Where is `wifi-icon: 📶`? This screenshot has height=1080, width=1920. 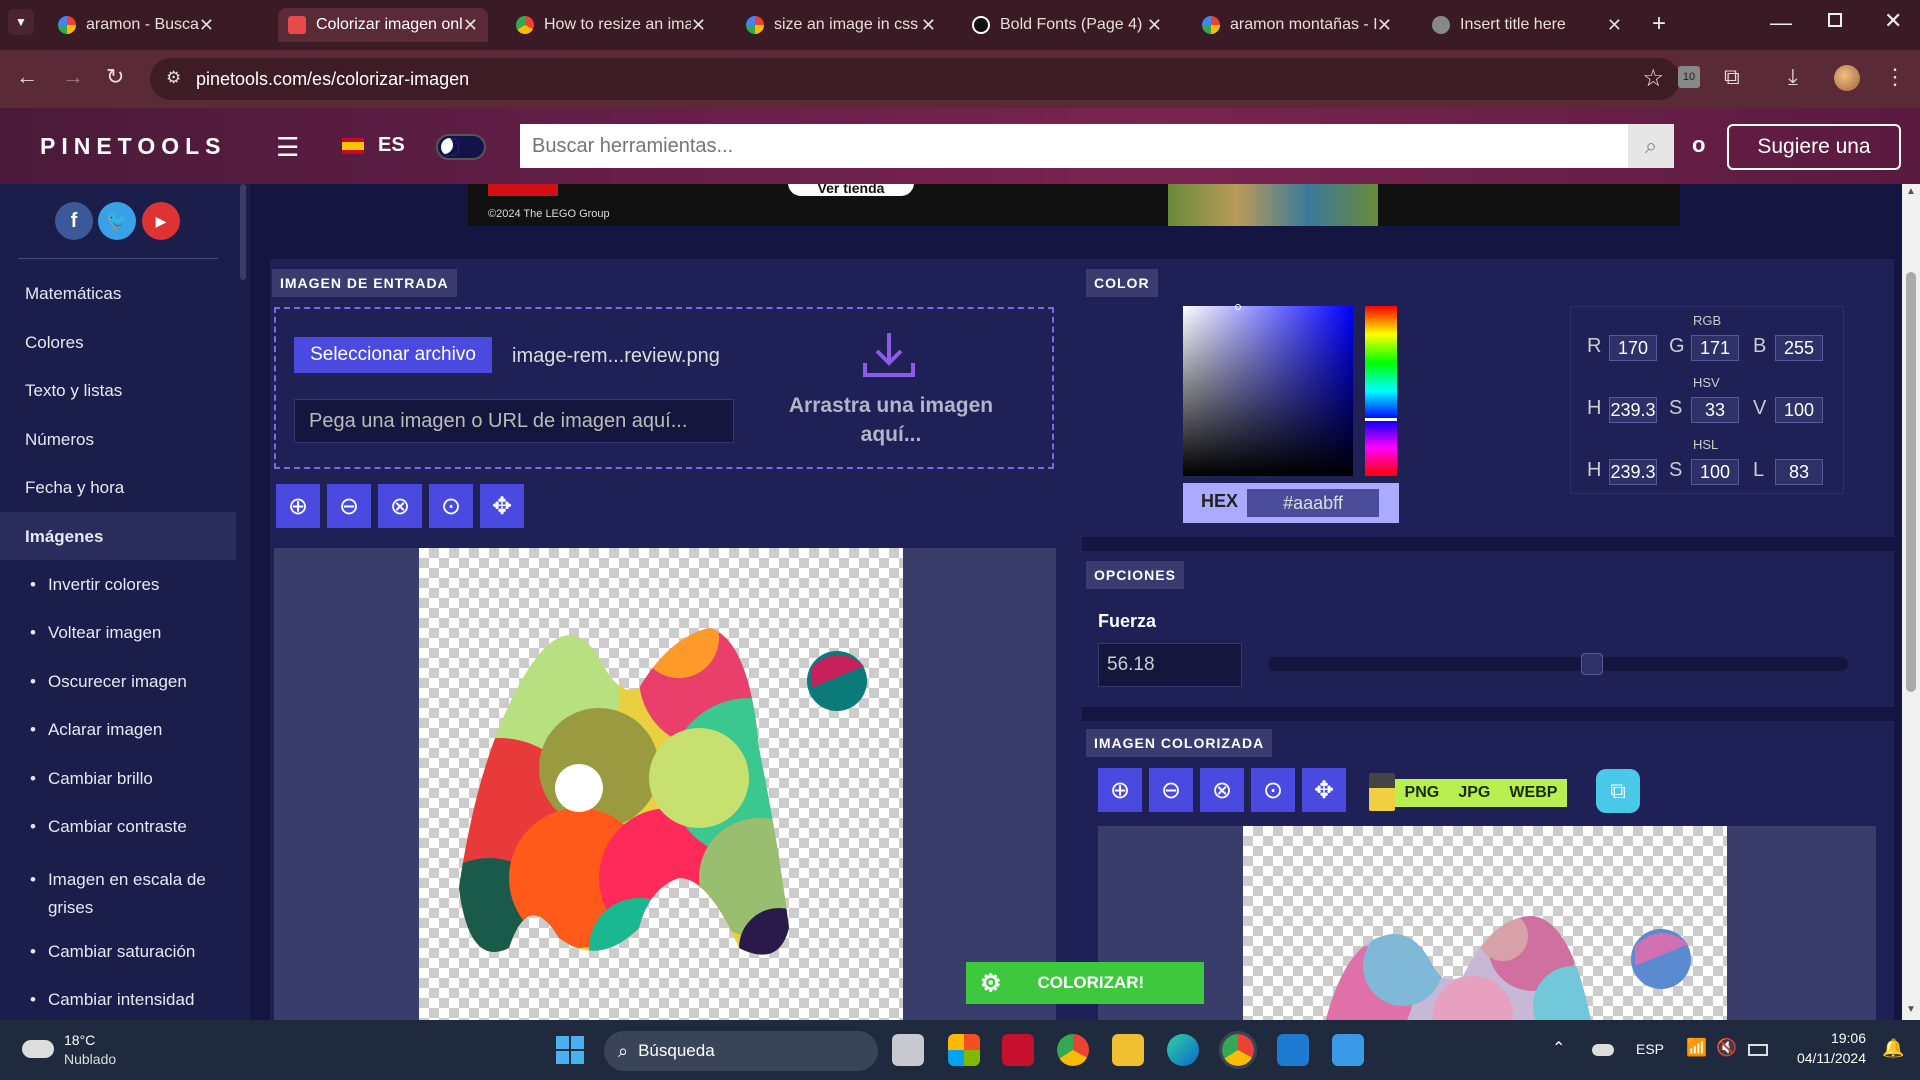
wifi-icon: 📶 is located at coordinates (1696, 1048).